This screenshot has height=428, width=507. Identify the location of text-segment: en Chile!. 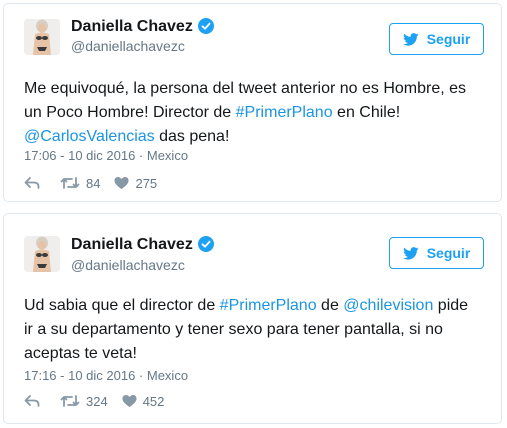
(366, 112).